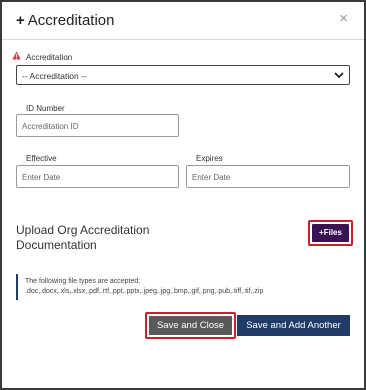  Describe the element at coordinates (339, 75) in the screenshot. I see `chevron-down-icon` at that location.